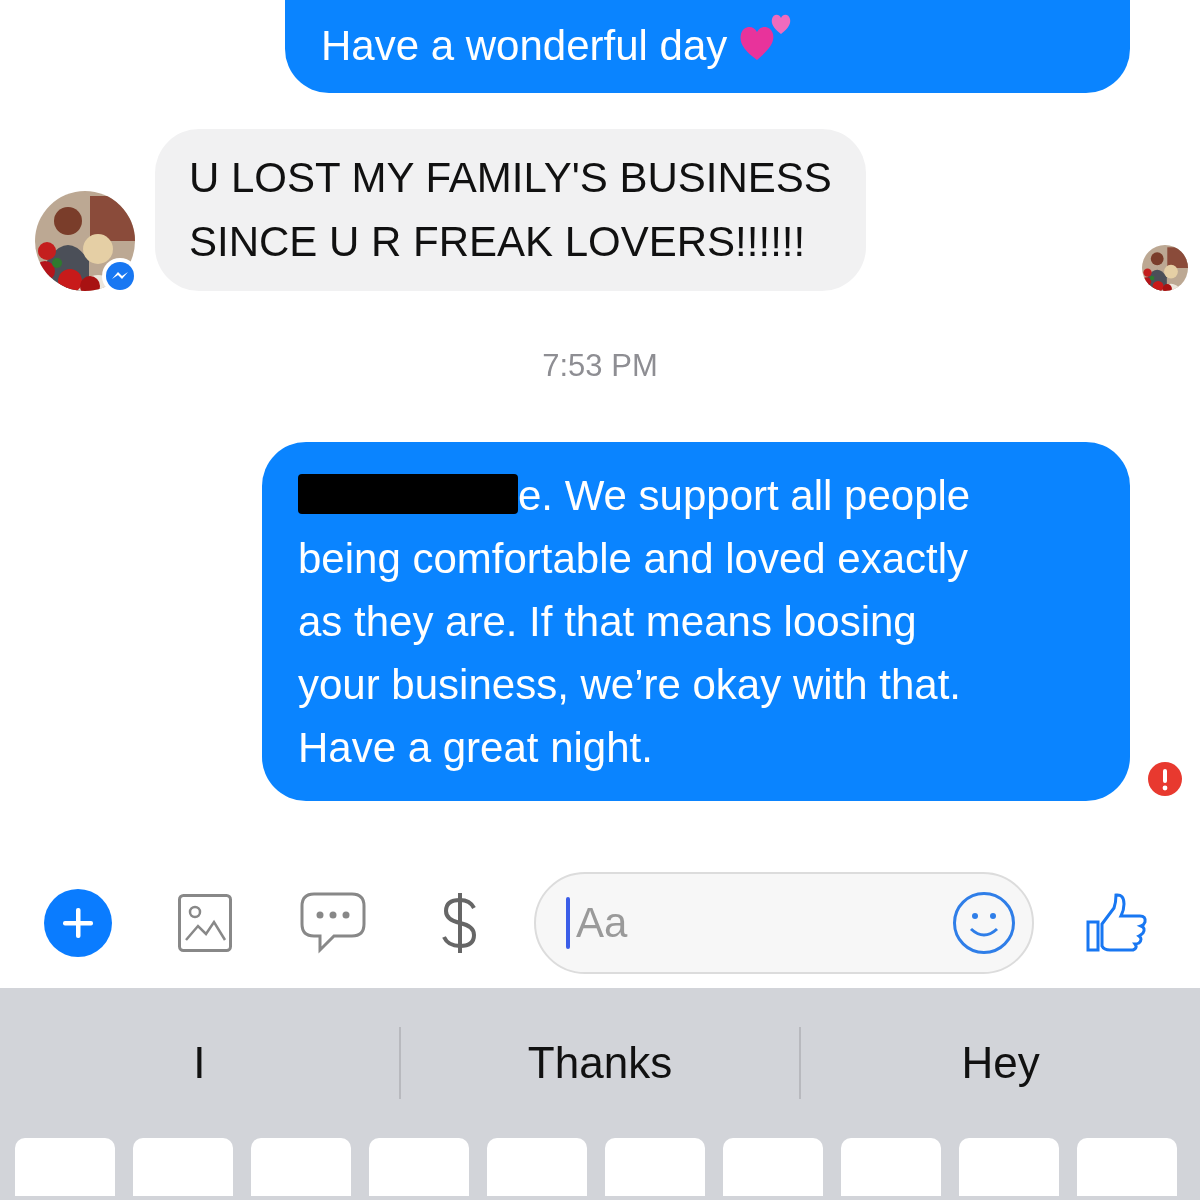 The width and height of the screenshot is (1200, 1200). Describe the element at coordinates (510, 209) in the screenshot. I see `message-text: U LOST MY FAMILY'S BUSINESS SINCE U R FREAK LOVERS!!!!!!` at that location.